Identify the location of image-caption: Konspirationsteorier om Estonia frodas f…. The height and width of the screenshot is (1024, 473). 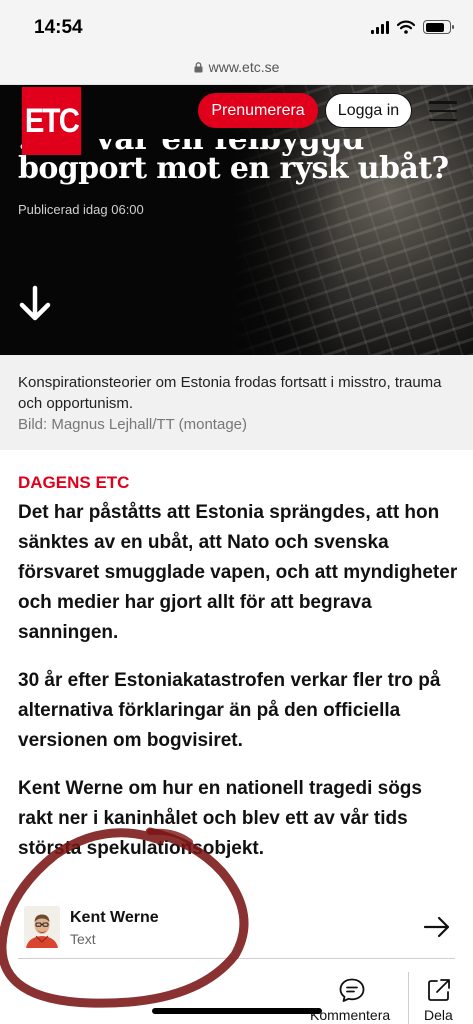
(230, 393).